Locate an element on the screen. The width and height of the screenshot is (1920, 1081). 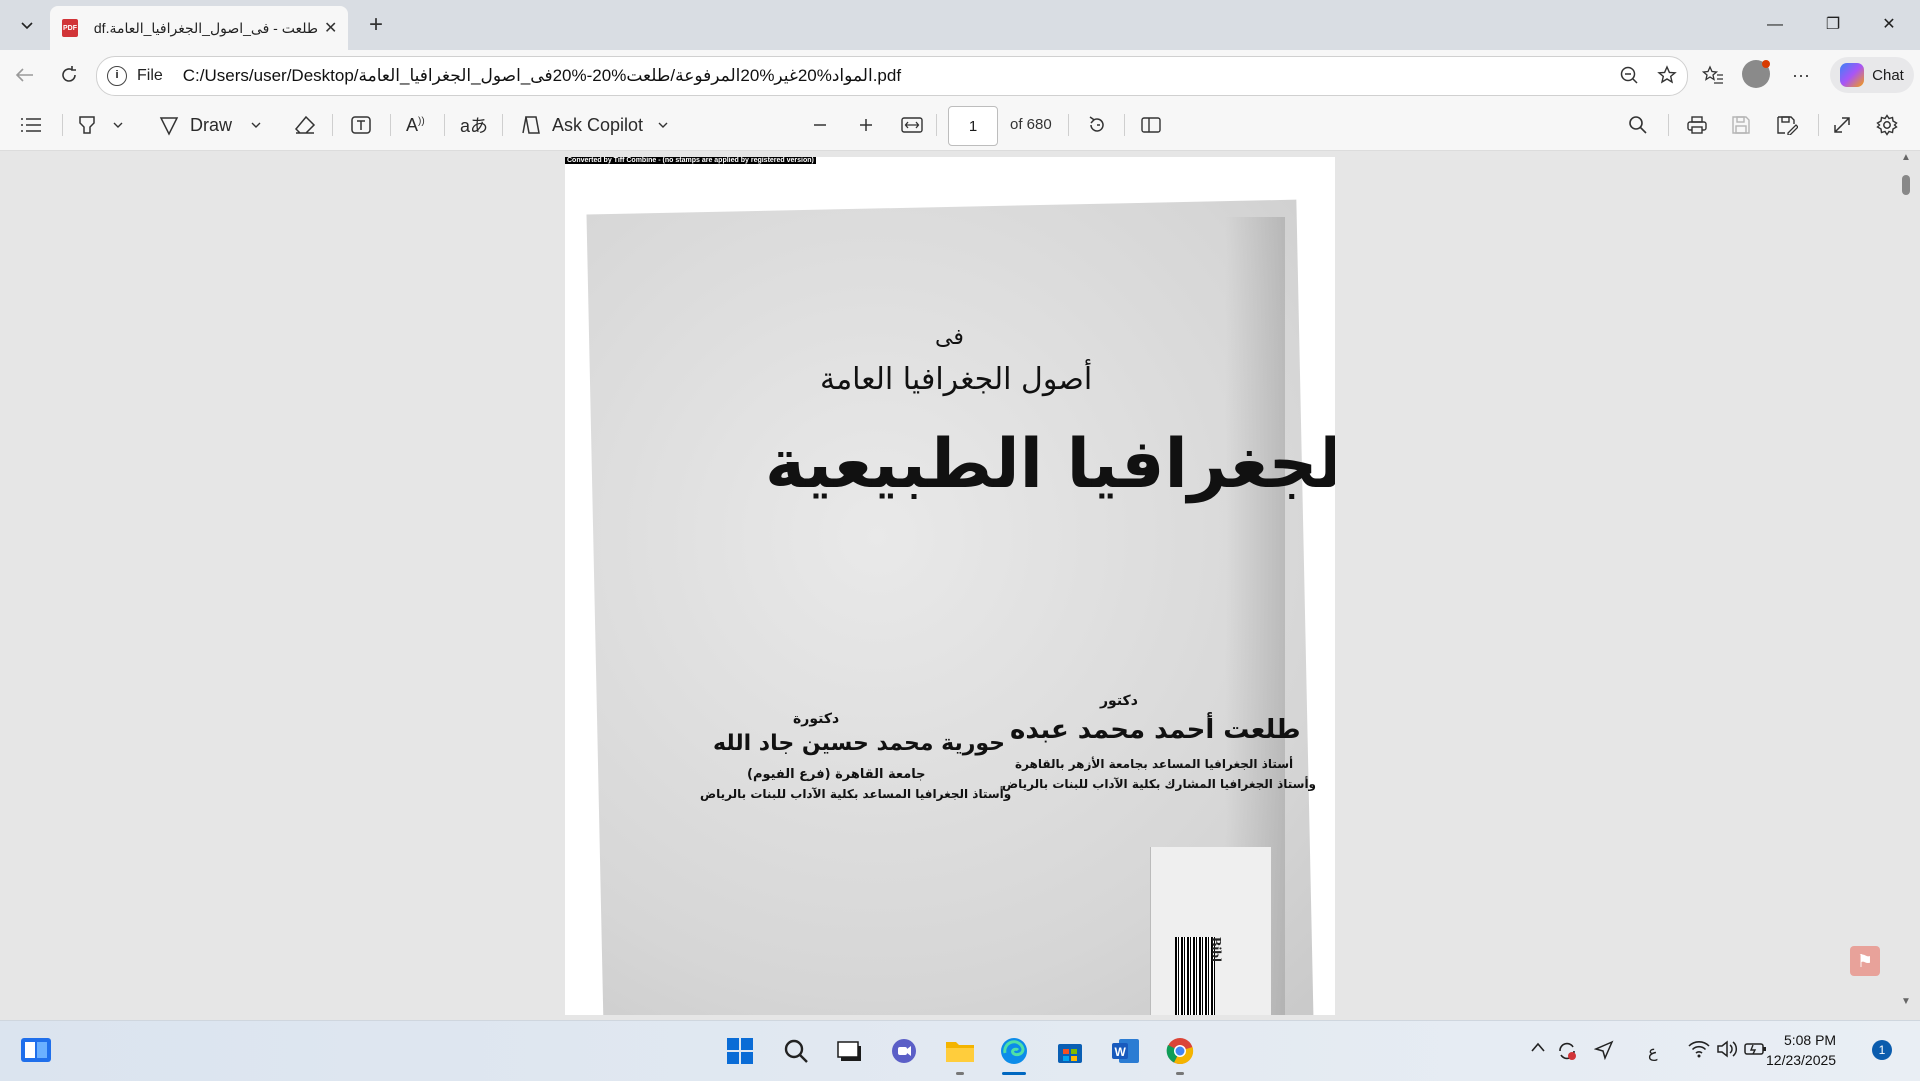
running-indicator is located at coordinates (1180, 1073).